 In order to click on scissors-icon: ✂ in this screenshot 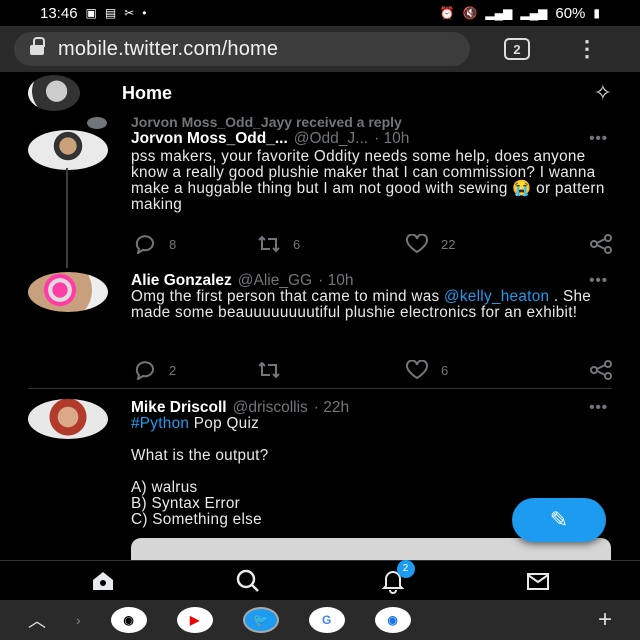, I will do `click(129, 13)`.